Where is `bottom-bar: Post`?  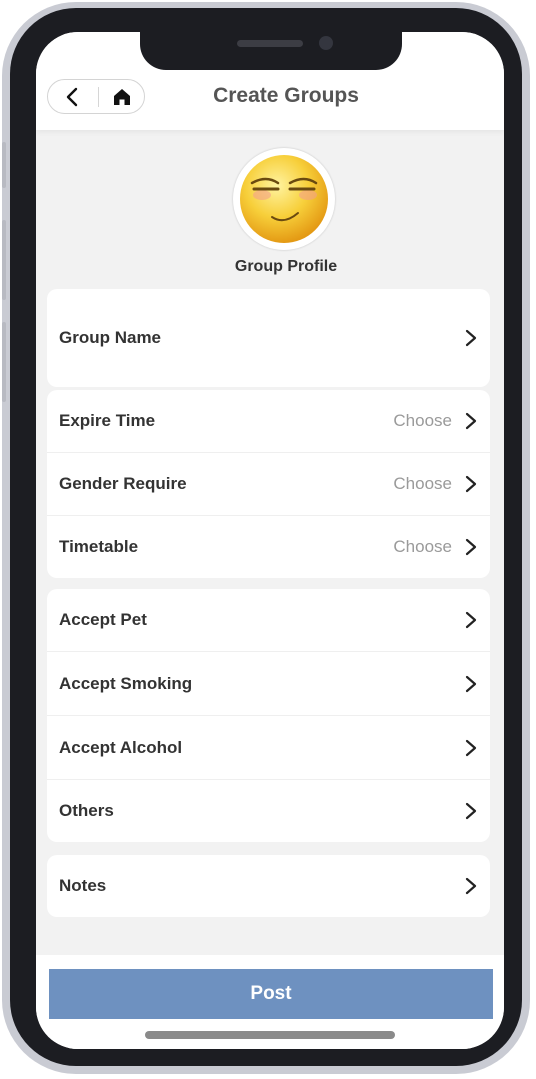
bottom-bar: Post is located at coordinates (270, 1002).